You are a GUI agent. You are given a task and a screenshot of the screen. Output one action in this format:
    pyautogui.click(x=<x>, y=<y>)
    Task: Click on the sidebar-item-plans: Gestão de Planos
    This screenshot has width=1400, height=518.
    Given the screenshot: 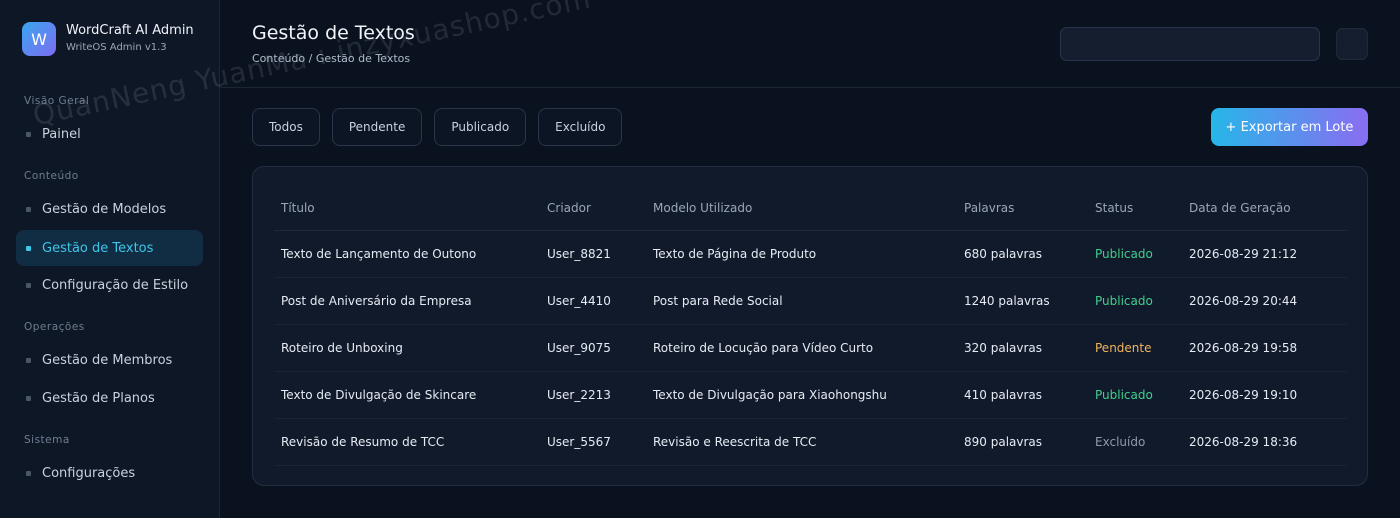 What is the action you would take?
    pyautogui.click(x=109, y=398)
    